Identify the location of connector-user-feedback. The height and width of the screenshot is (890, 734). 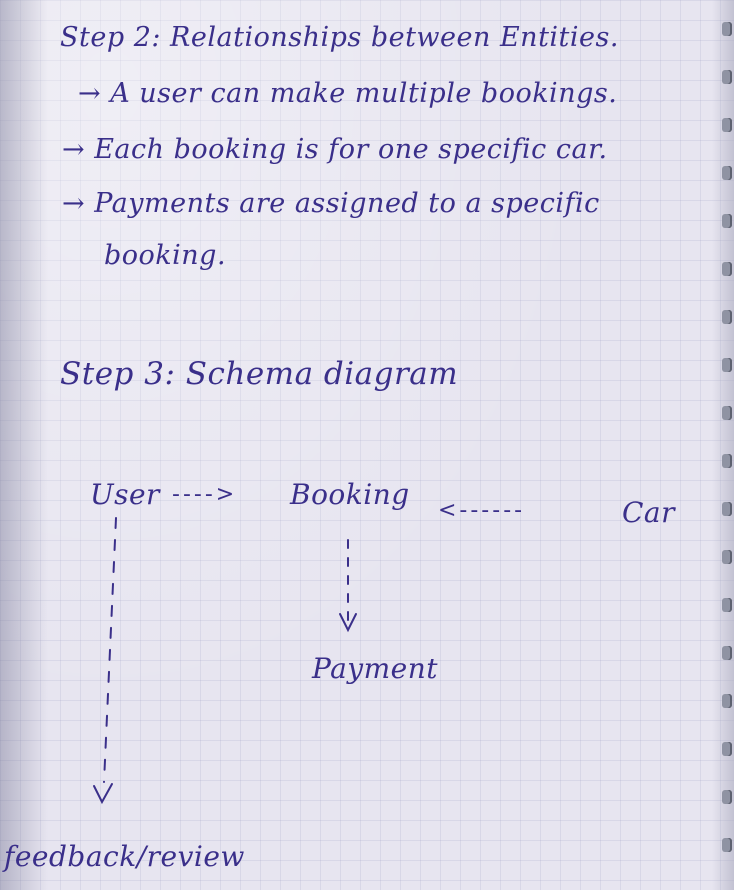
(110, 650).